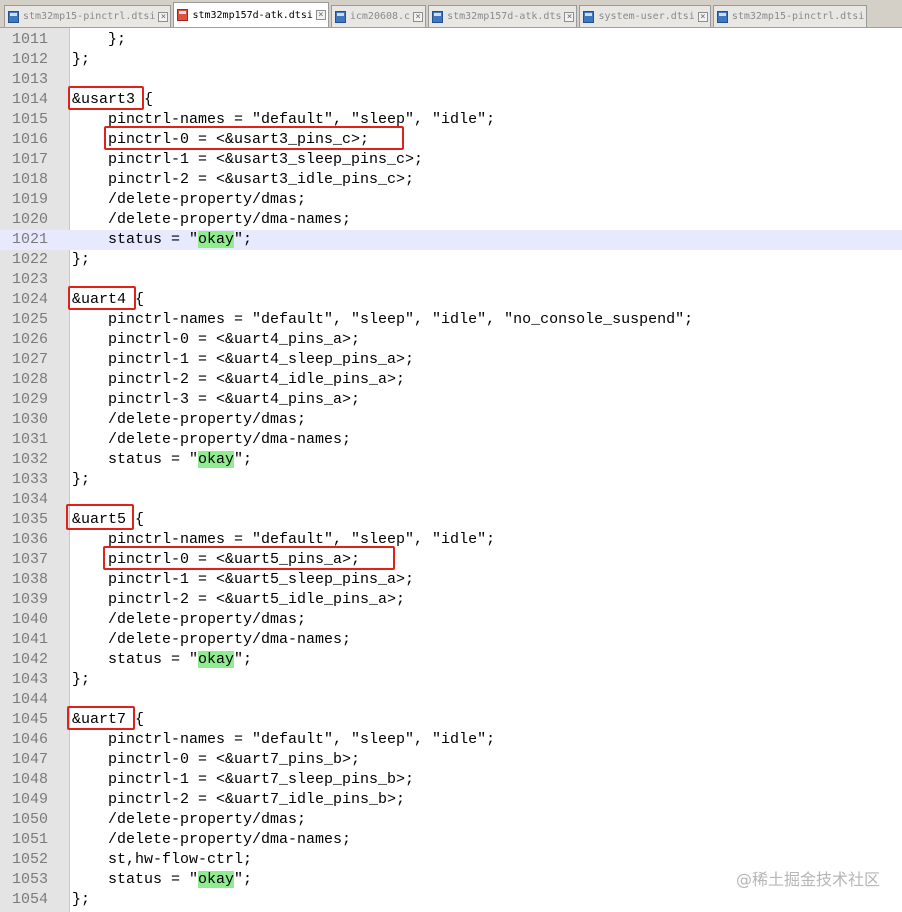  I want to click on code-line: 1039 pinctrl-2 = <&uart5_idle_pins_a>;, so click(451, 600).